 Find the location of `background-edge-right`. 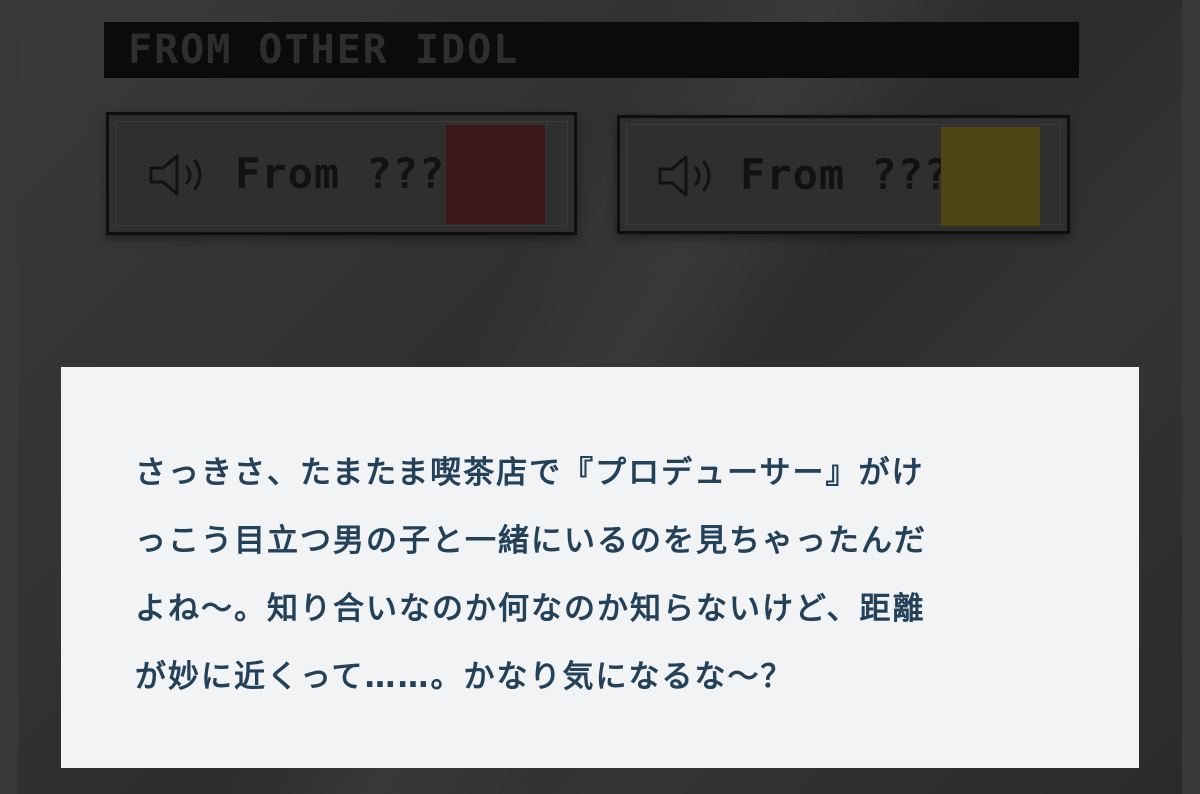

background-edge-right is located at coordinates (1191, 397).